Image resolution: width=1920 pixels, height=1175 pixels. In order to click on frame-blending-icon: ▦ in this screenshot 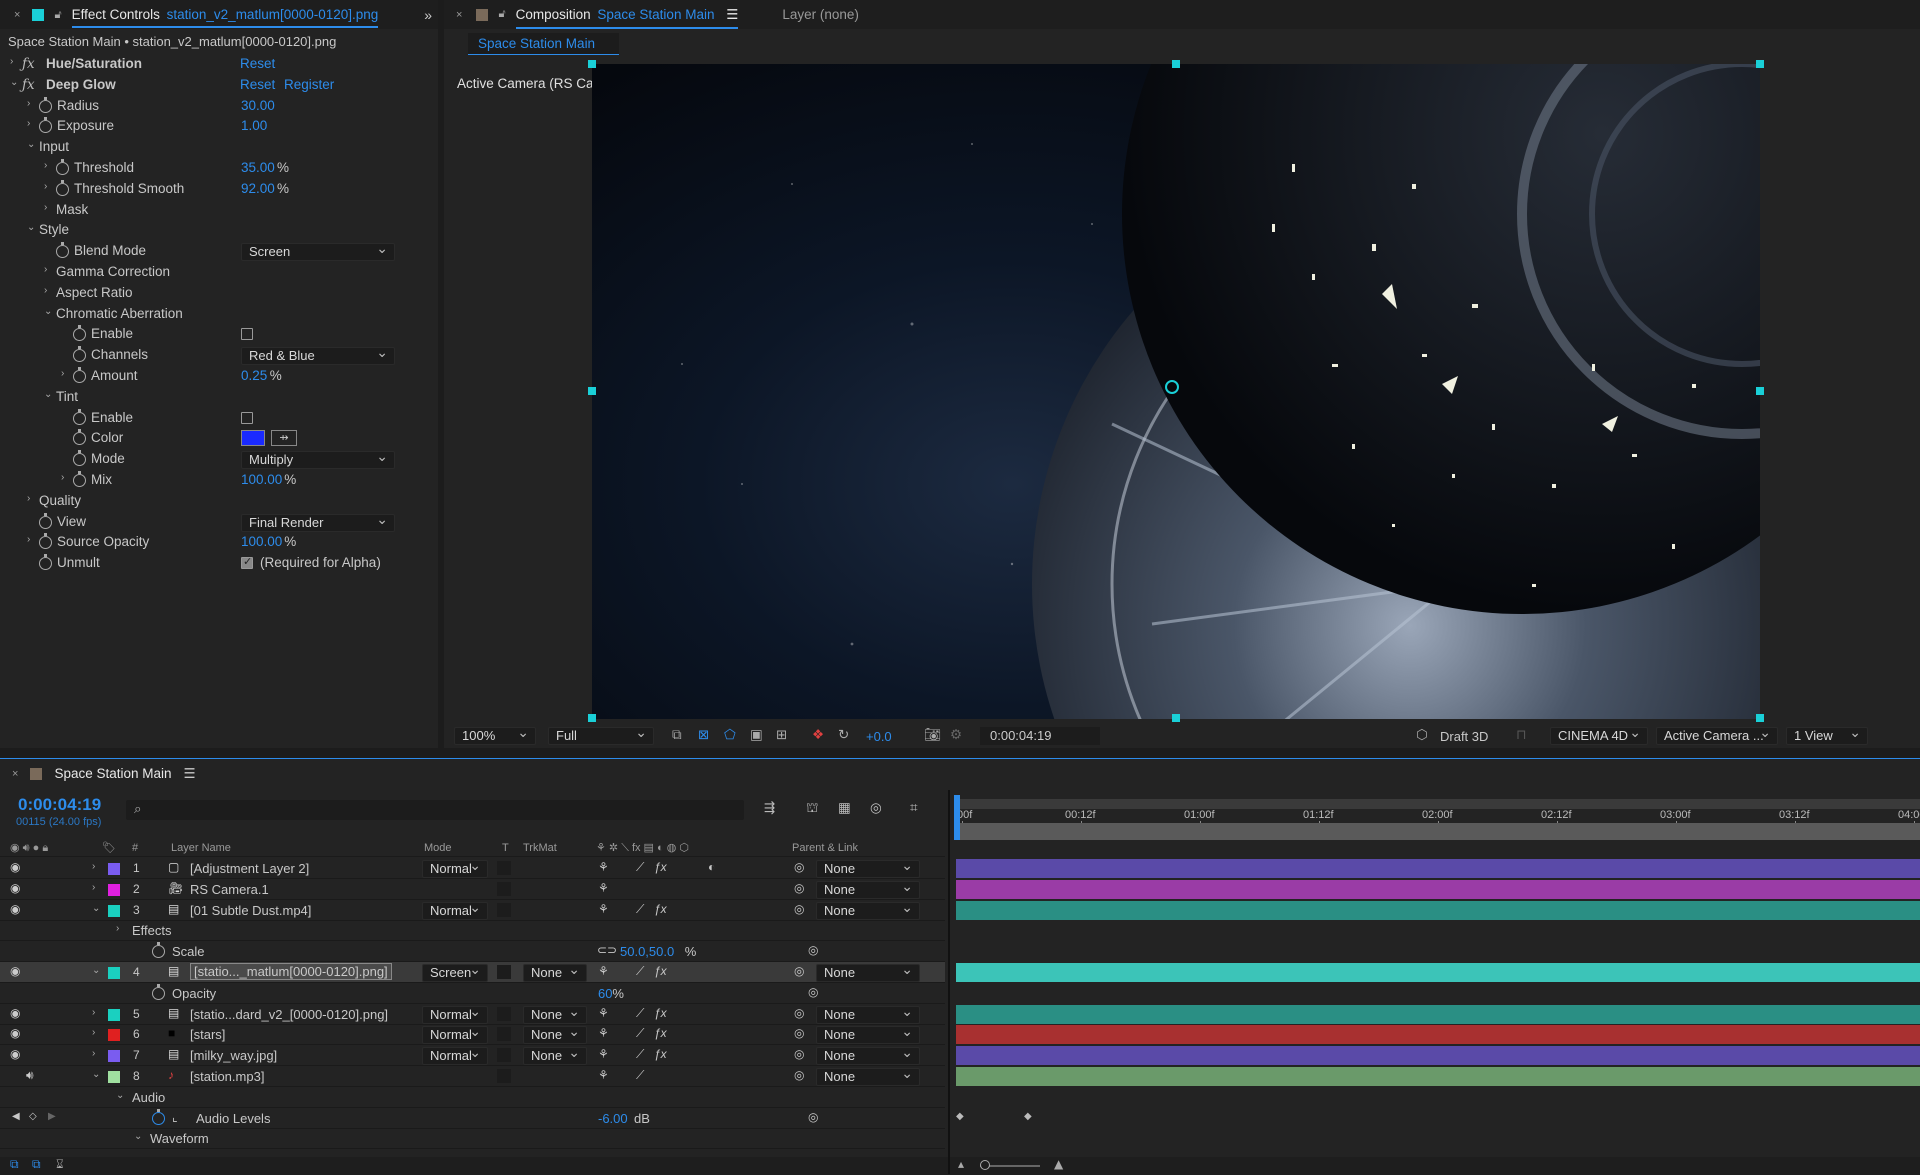, I will do `click(844, 808)`.